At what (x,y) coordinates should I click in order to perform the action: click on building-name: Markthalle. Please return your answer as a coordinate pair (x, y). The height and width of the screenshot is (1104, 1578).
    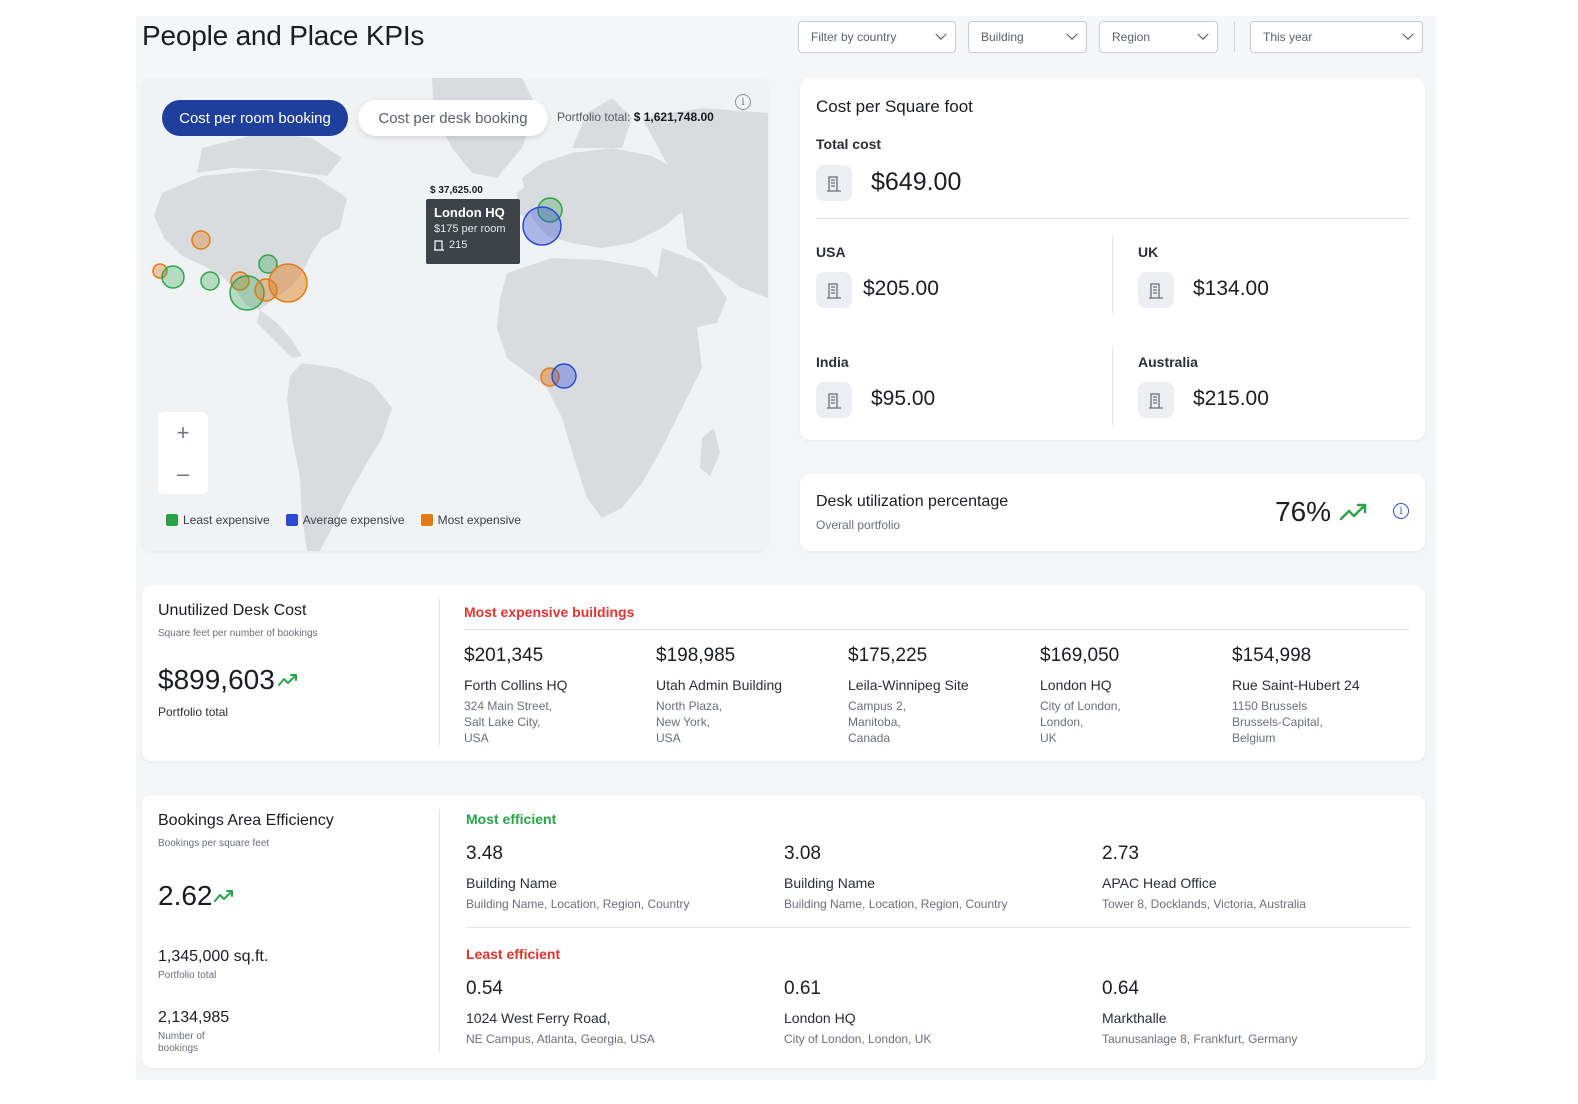
    Looking at the image, I should click on (1134, 1018).